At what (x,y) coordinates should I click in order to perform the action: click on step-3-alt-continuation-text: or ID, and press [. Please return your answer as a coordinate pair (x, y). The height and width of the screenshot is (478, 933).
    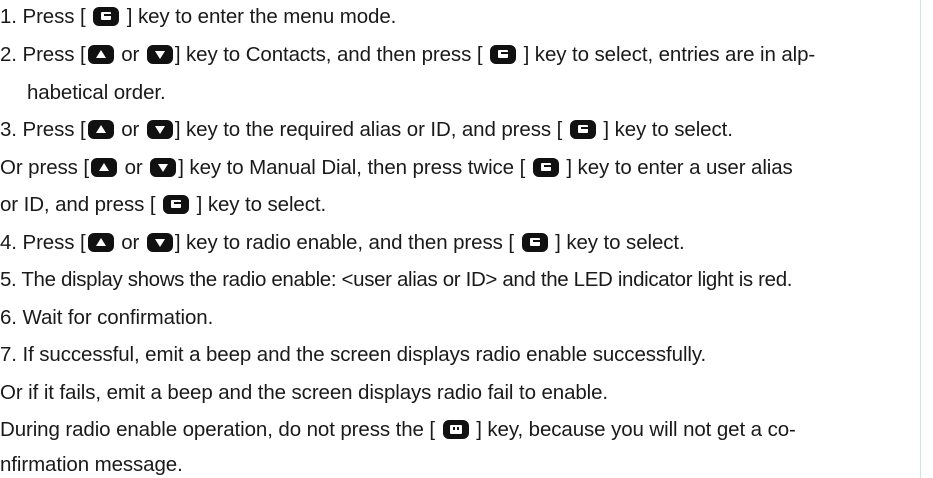
    Looking at the image, I should click on (81, 204).